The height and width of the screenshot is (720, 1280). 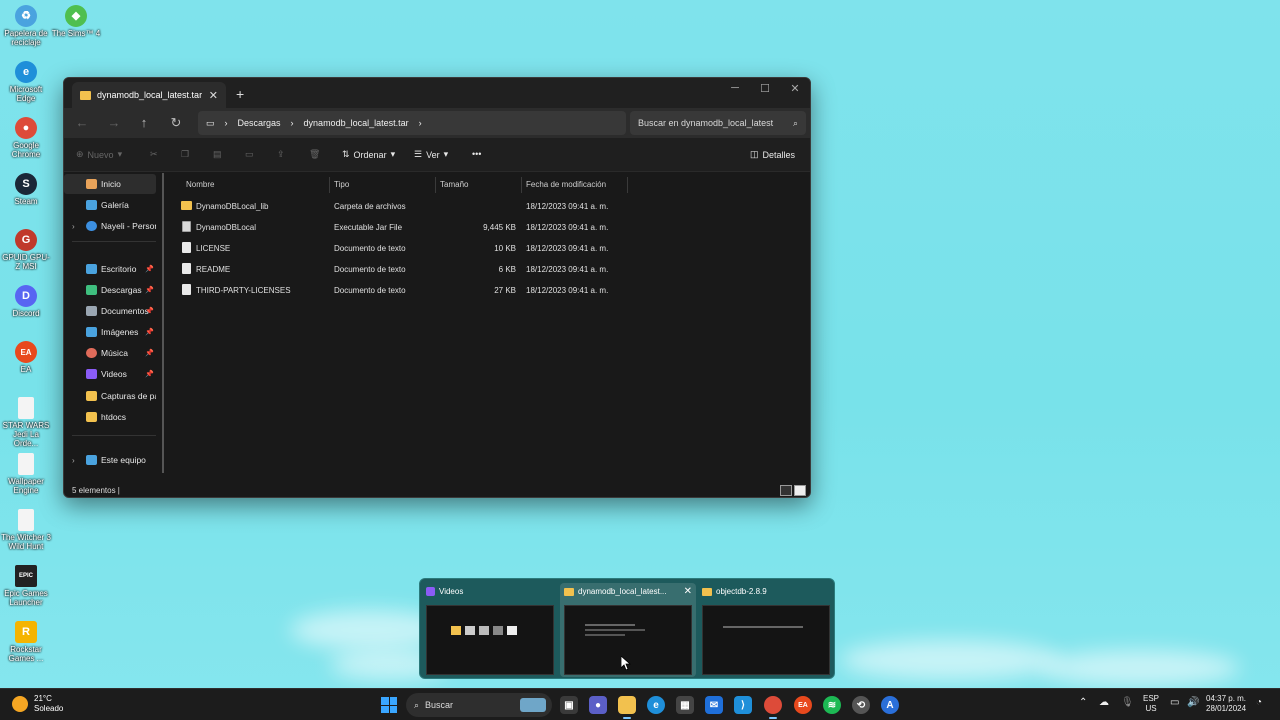 What do you see at coordinates (281, 154) in the screenshot?
I see `share-icon: ⇪` at bounding box center [281, 154].